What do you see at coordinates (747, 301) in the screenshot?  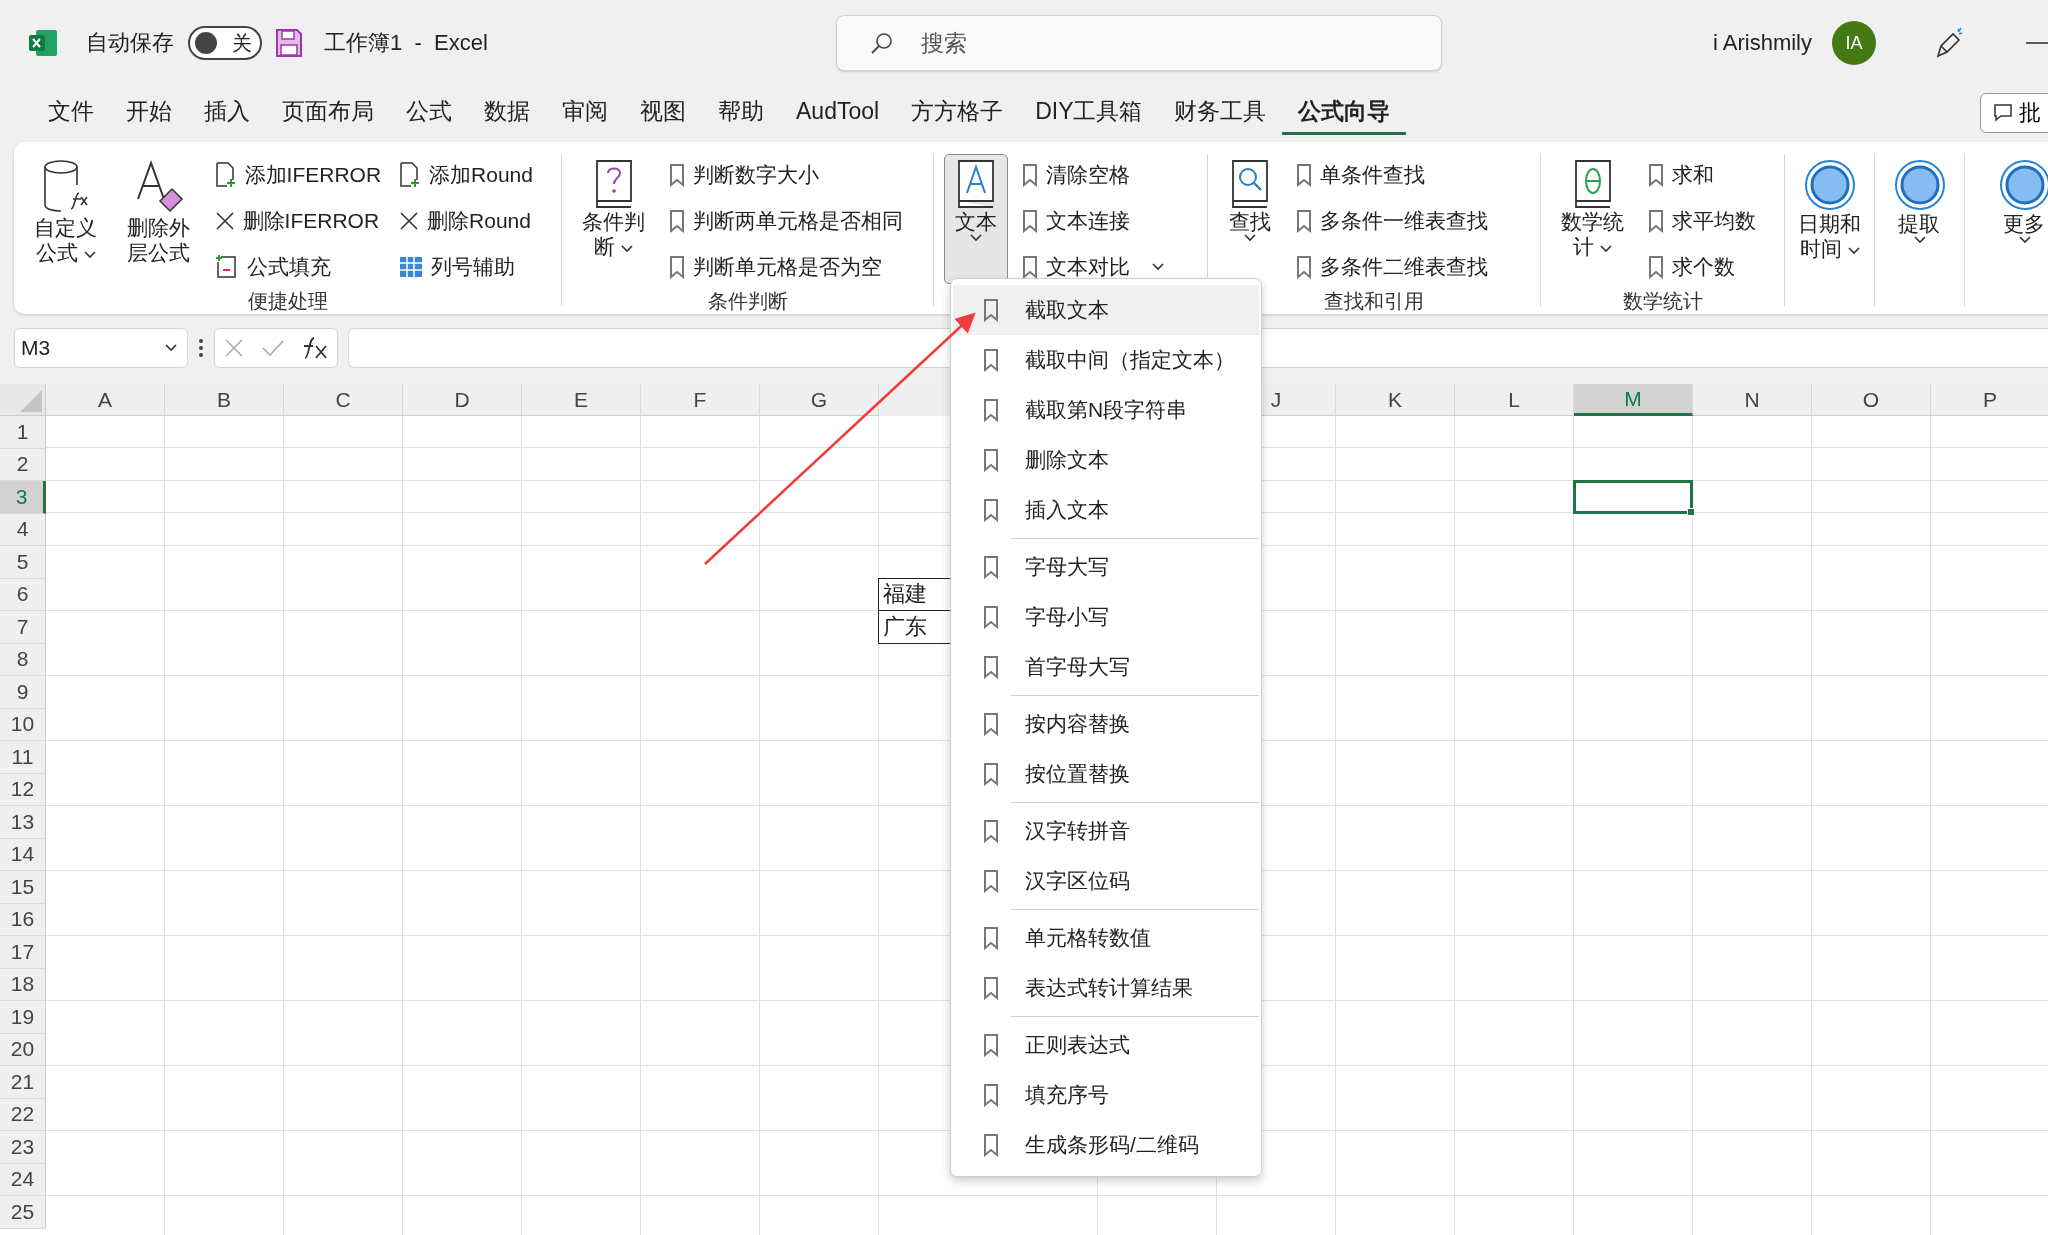 I see `group-label: 条件判断` at bounding box center [747, 301].